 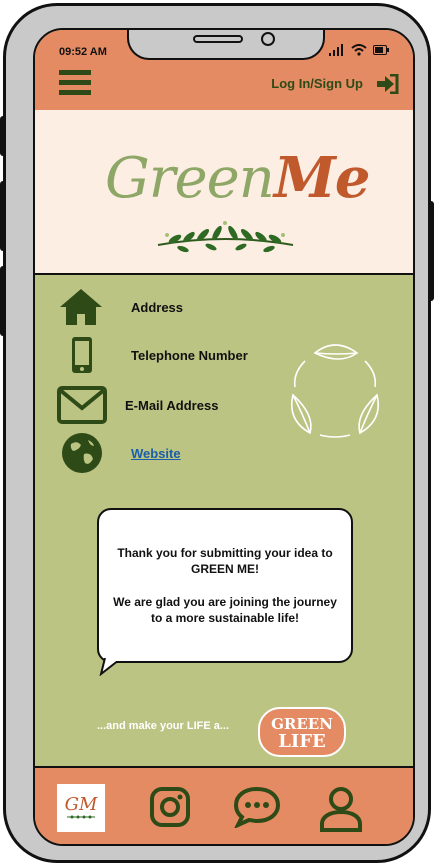 I want to click on power-button, so click(x=431, y=251).